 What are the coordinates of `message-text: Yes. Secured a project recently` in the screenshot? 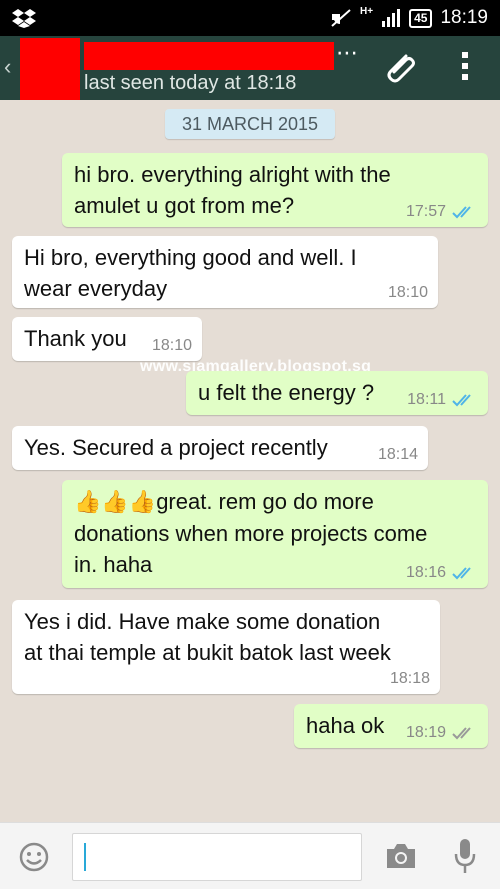 It's located at (176, 447).